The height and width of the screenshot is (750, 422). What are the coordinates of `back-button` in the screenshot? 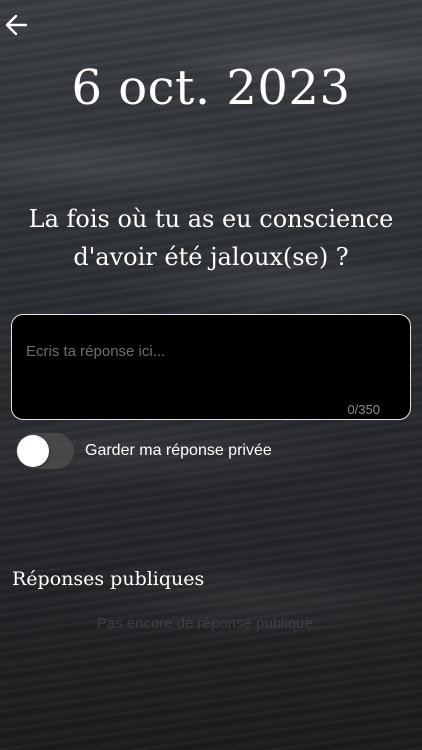 It's located at (17, 25).